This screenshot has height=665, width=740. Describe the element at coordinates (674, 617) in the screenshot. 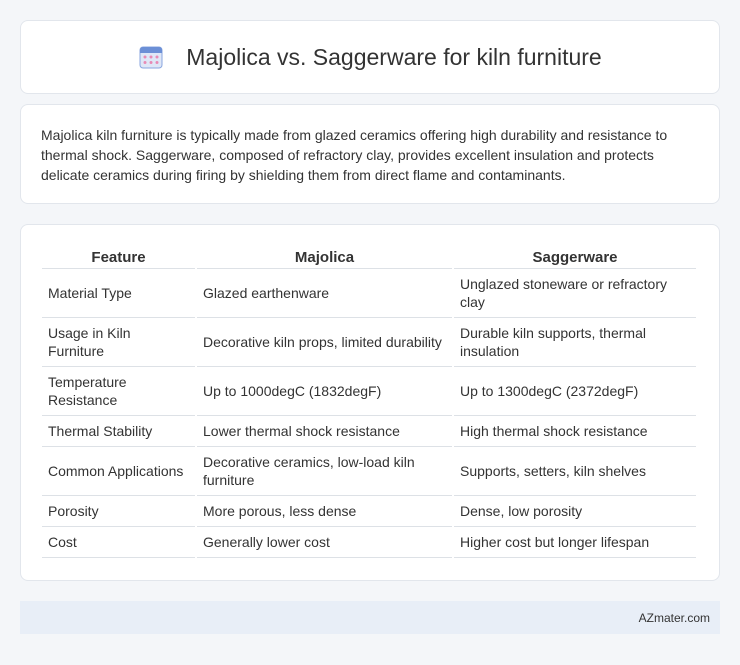

I see `footer-brand: AZmater.com` at that location.